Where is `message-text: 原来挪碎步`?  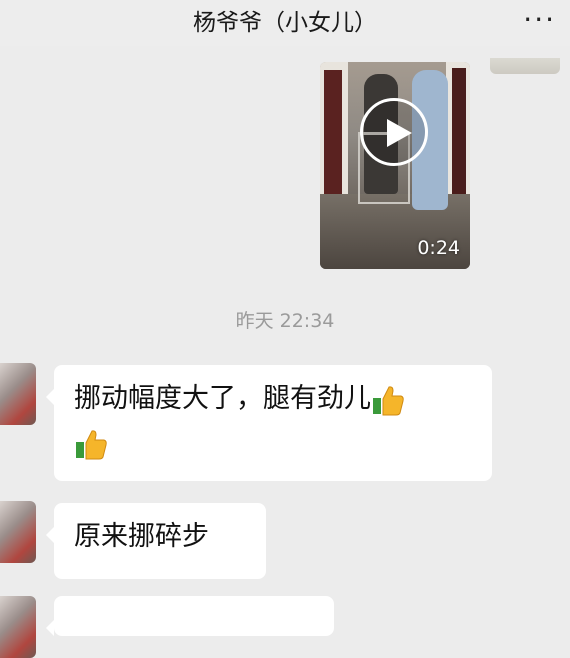 message-text: 原来挪碎步 is located at coordinates (141, 536).